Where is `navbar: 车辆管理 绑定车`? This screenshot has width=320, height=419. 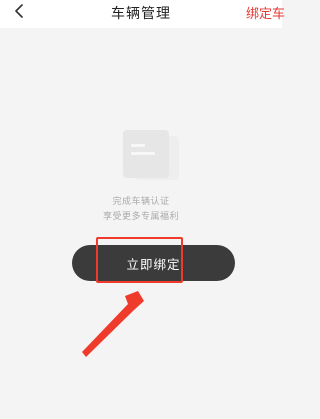 navbar: 车辆管理 绑定车 is located at coordinates (142, 14).